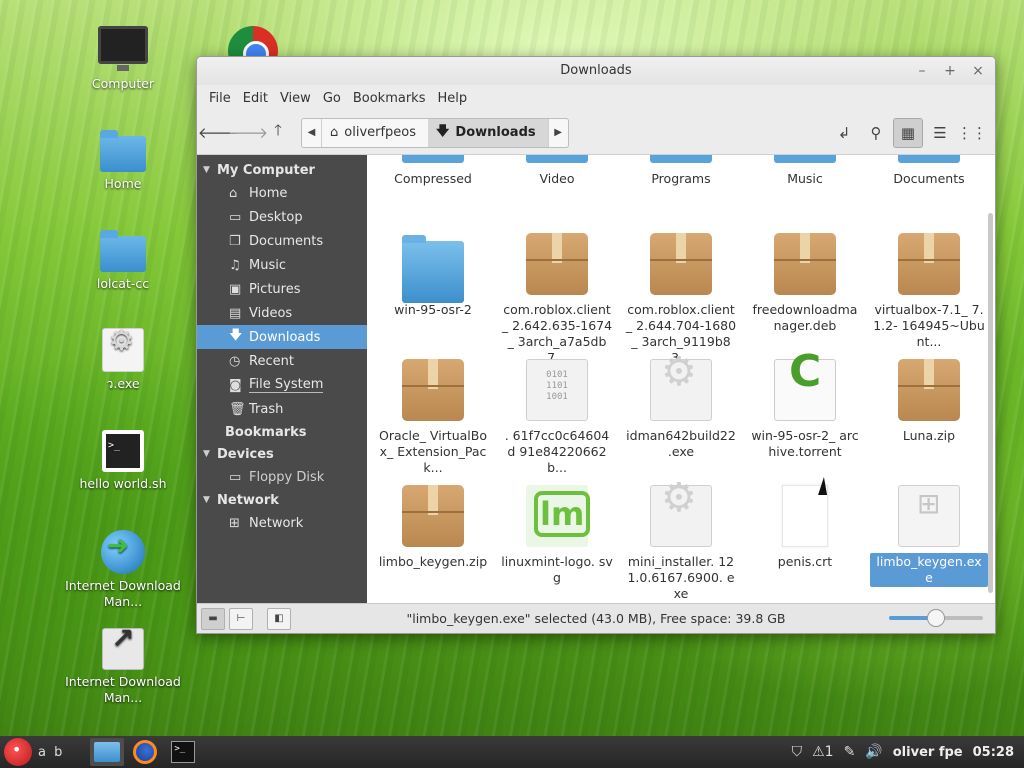 Image resolution: width=1024 pixels, height=768 pixels. Describe the element at coordinates (850, 752) in the screenshot. I see `pen-icon: ✎` at that location.